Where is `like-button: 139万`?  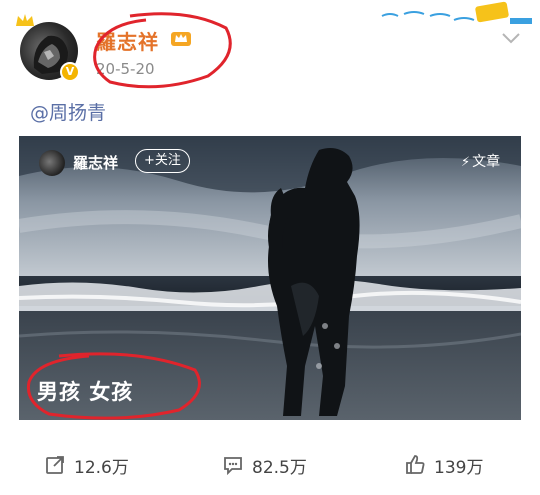 like-button: 139万 is located at coordinates (443, 465).